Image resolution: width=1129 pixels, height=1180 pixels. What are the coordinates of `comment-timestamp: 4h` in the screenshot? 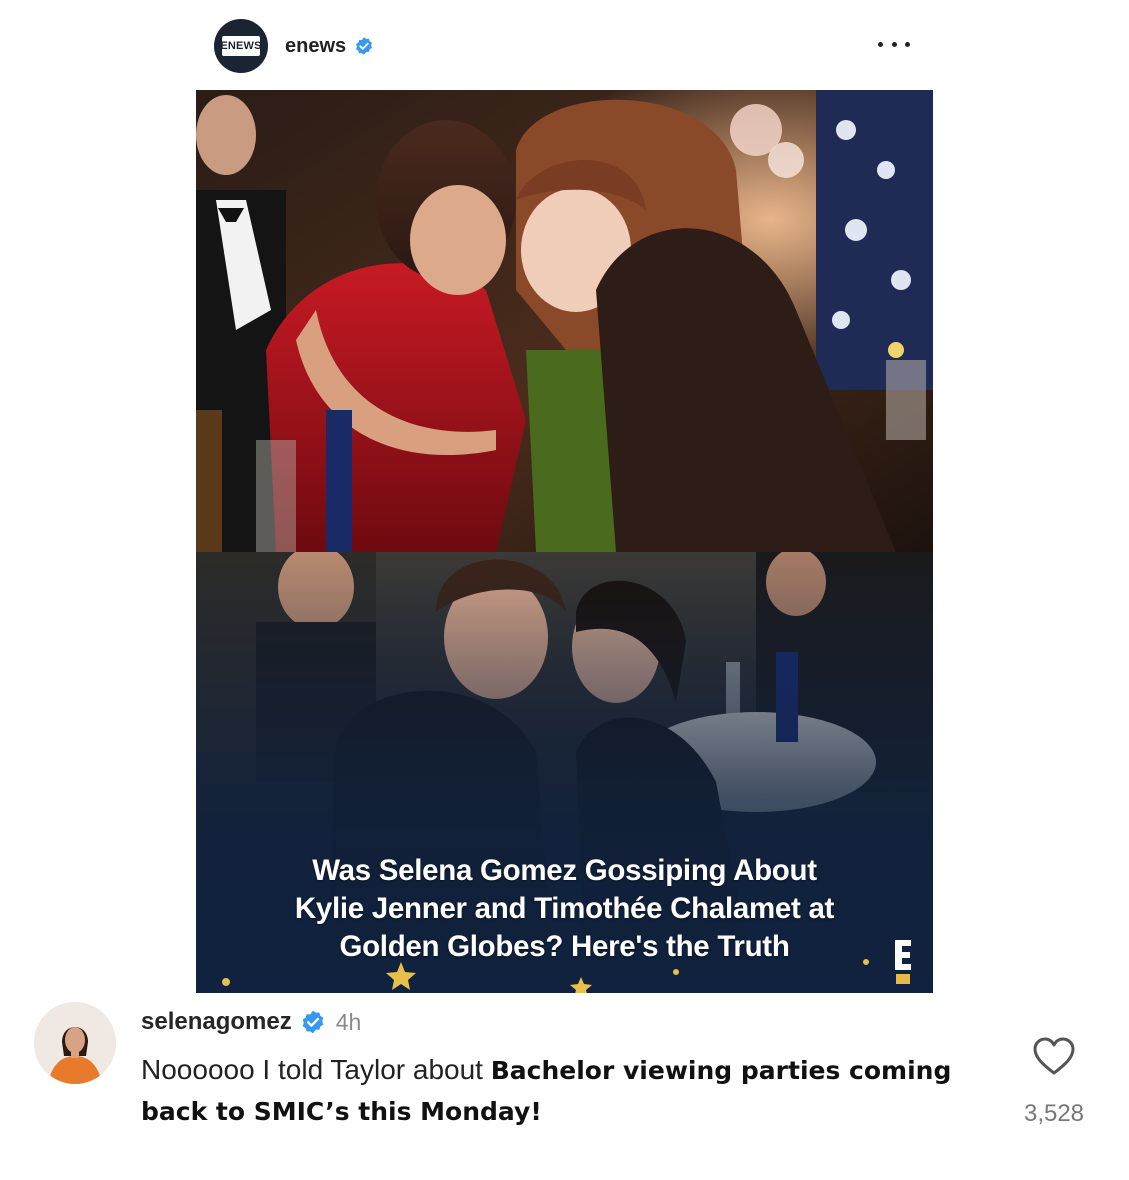 It's located at (348, 1021).